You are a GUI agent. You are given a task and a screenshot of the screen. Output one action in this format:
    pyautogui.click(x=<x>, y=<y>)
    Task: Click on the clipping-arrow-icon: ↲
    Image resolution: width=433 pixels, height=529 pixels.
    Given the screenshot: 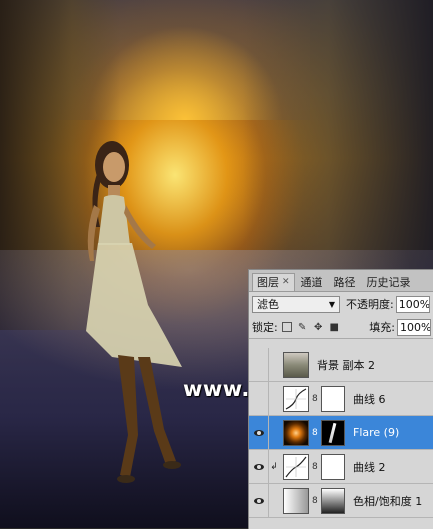 What is the action you would take?
    pyautogui.click(x=274, y=466)
    